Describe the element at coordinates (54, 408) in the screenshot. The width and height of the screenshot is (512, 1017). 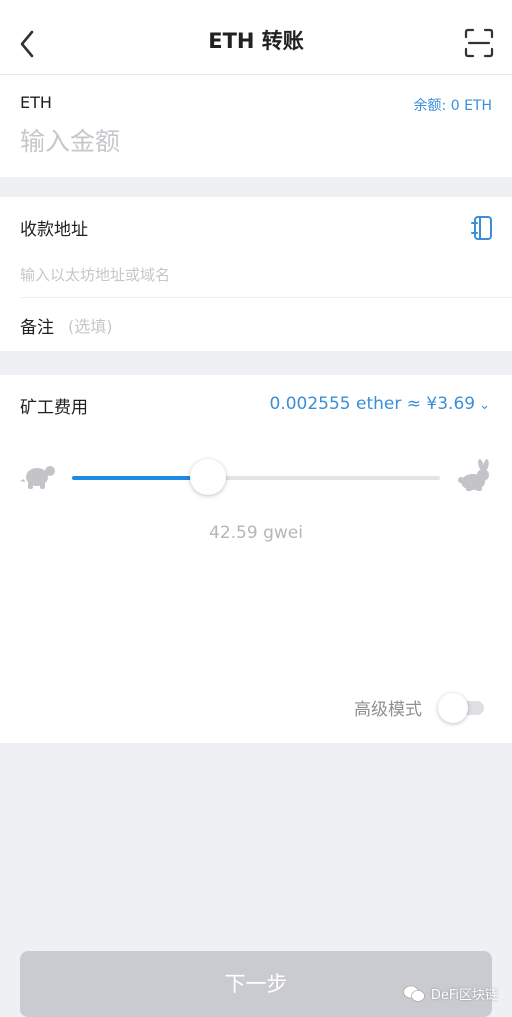
I see `miner-fee-label: 矿工费用` at that location.